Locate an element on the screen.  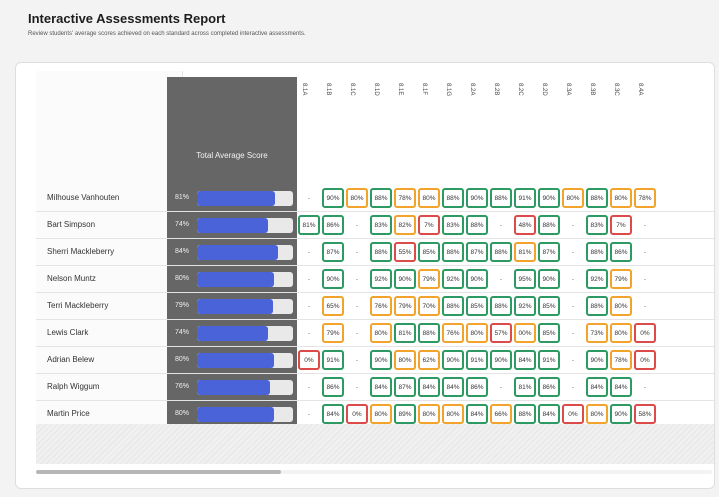
score-cell: 57% is located at coordinates (501, 333).